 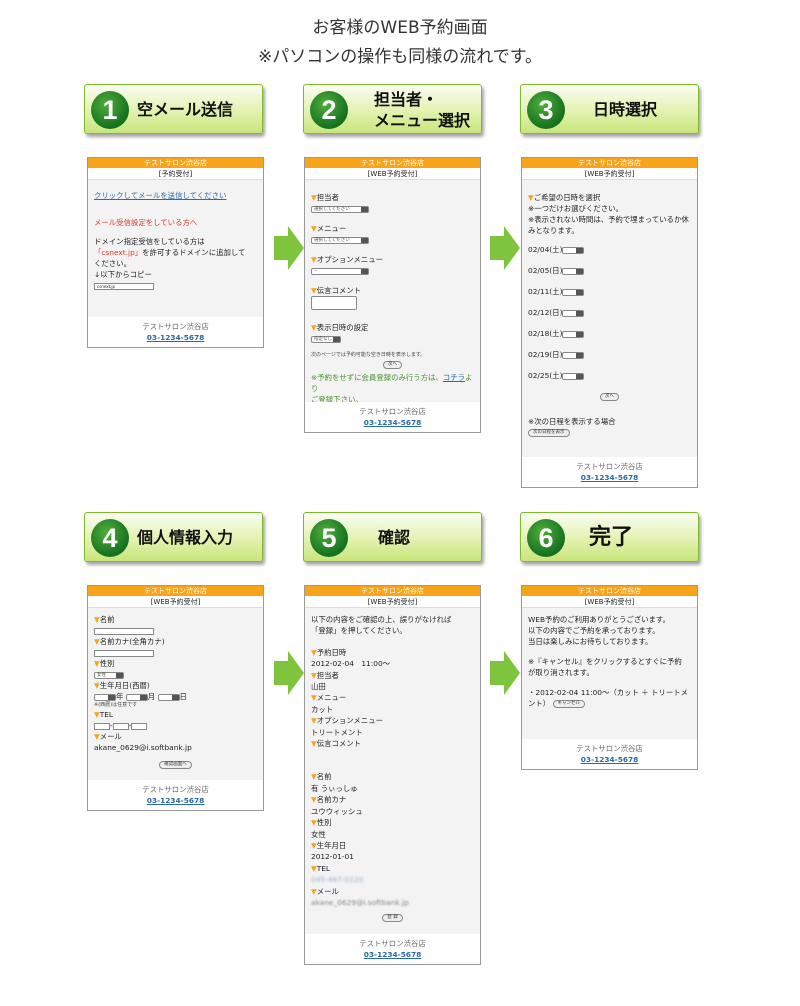 I want to click on thanks-text-3: 当日は楽しみにお待ちしております。, so click(x=590, y=641).